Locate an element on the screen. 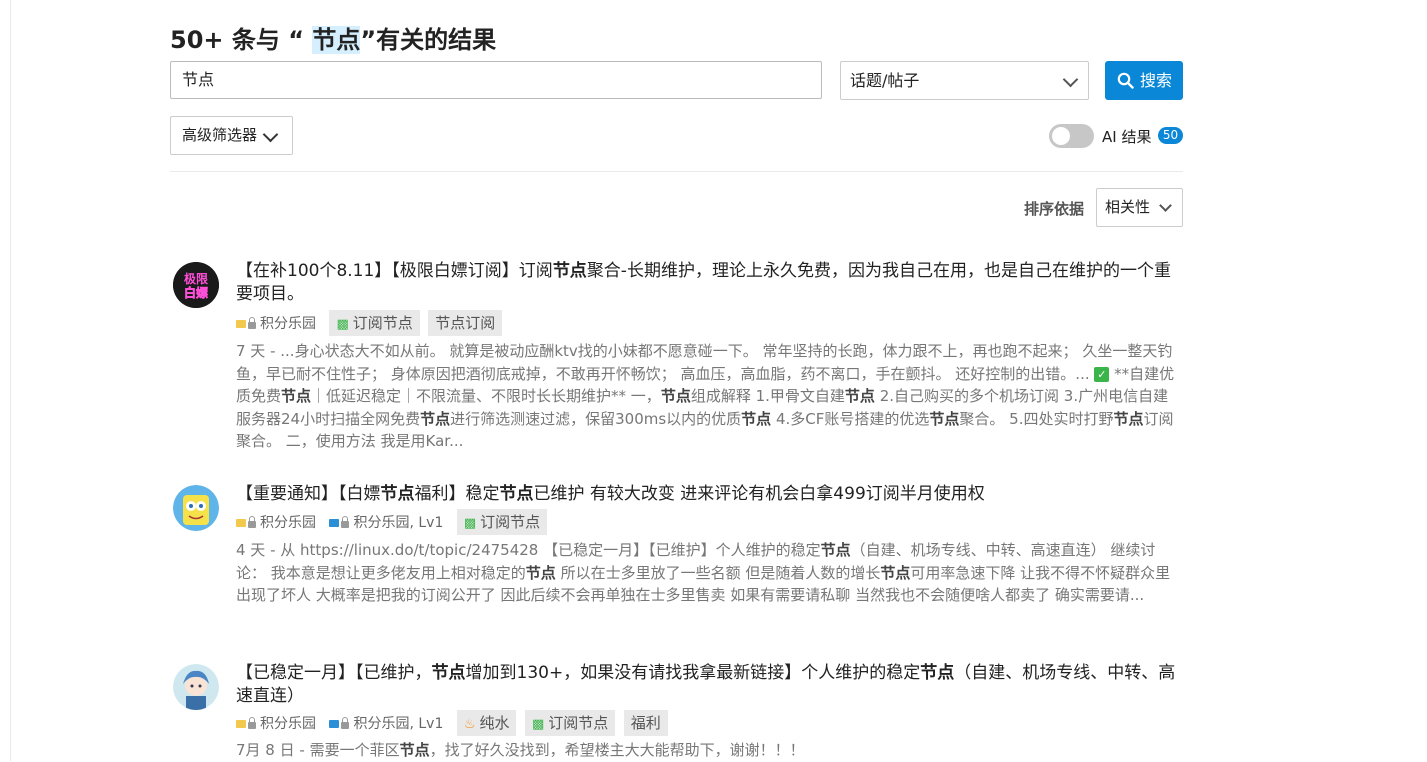 The width and height of the screenshot is (1427, 762). tag: 节点订阅 is located at coordinates (465, 323).